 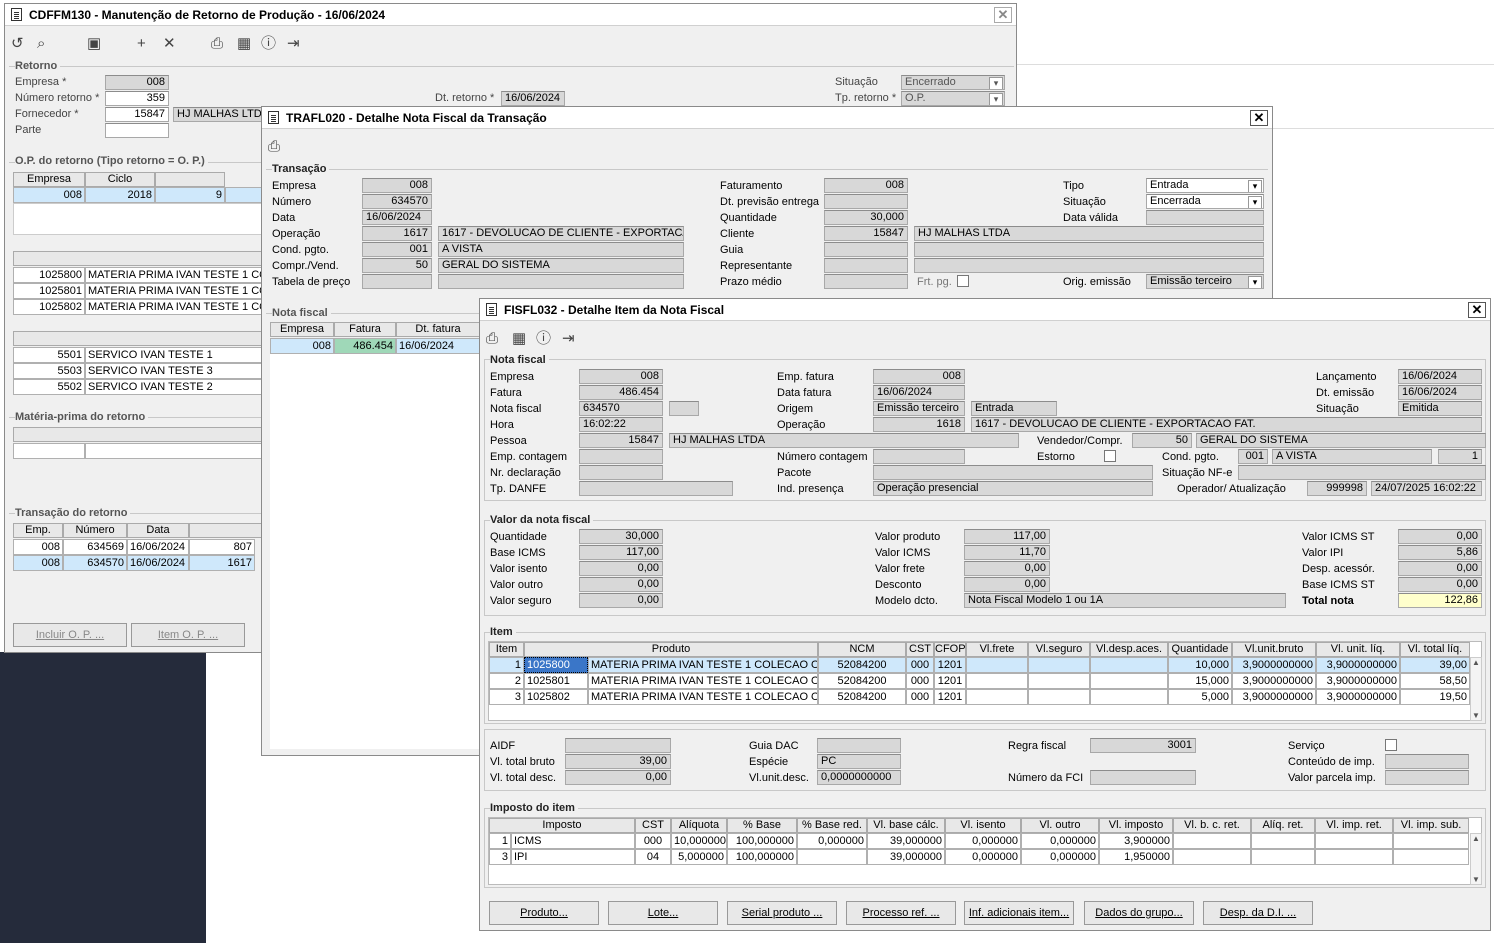 What do you see at coordinates (175, 275) in the screenshot?
I see `table-cell: MATERIA PRIMA IVAN TESTE 1 COLE` at bounding box center [175, 275].